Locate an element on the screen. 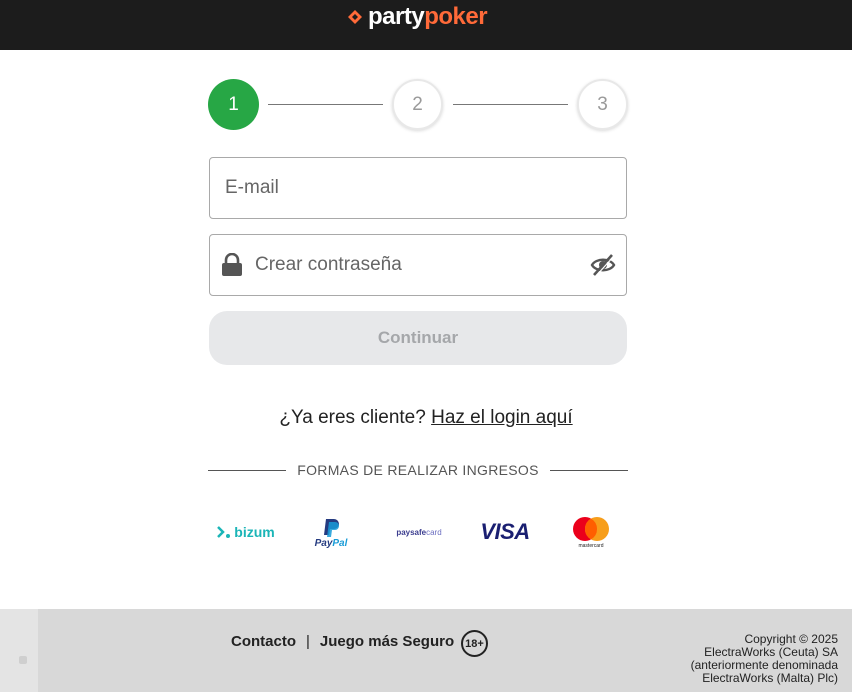 This screenshot has width=852, height=692. step-1: 1 is located at coordinates (233, 104).